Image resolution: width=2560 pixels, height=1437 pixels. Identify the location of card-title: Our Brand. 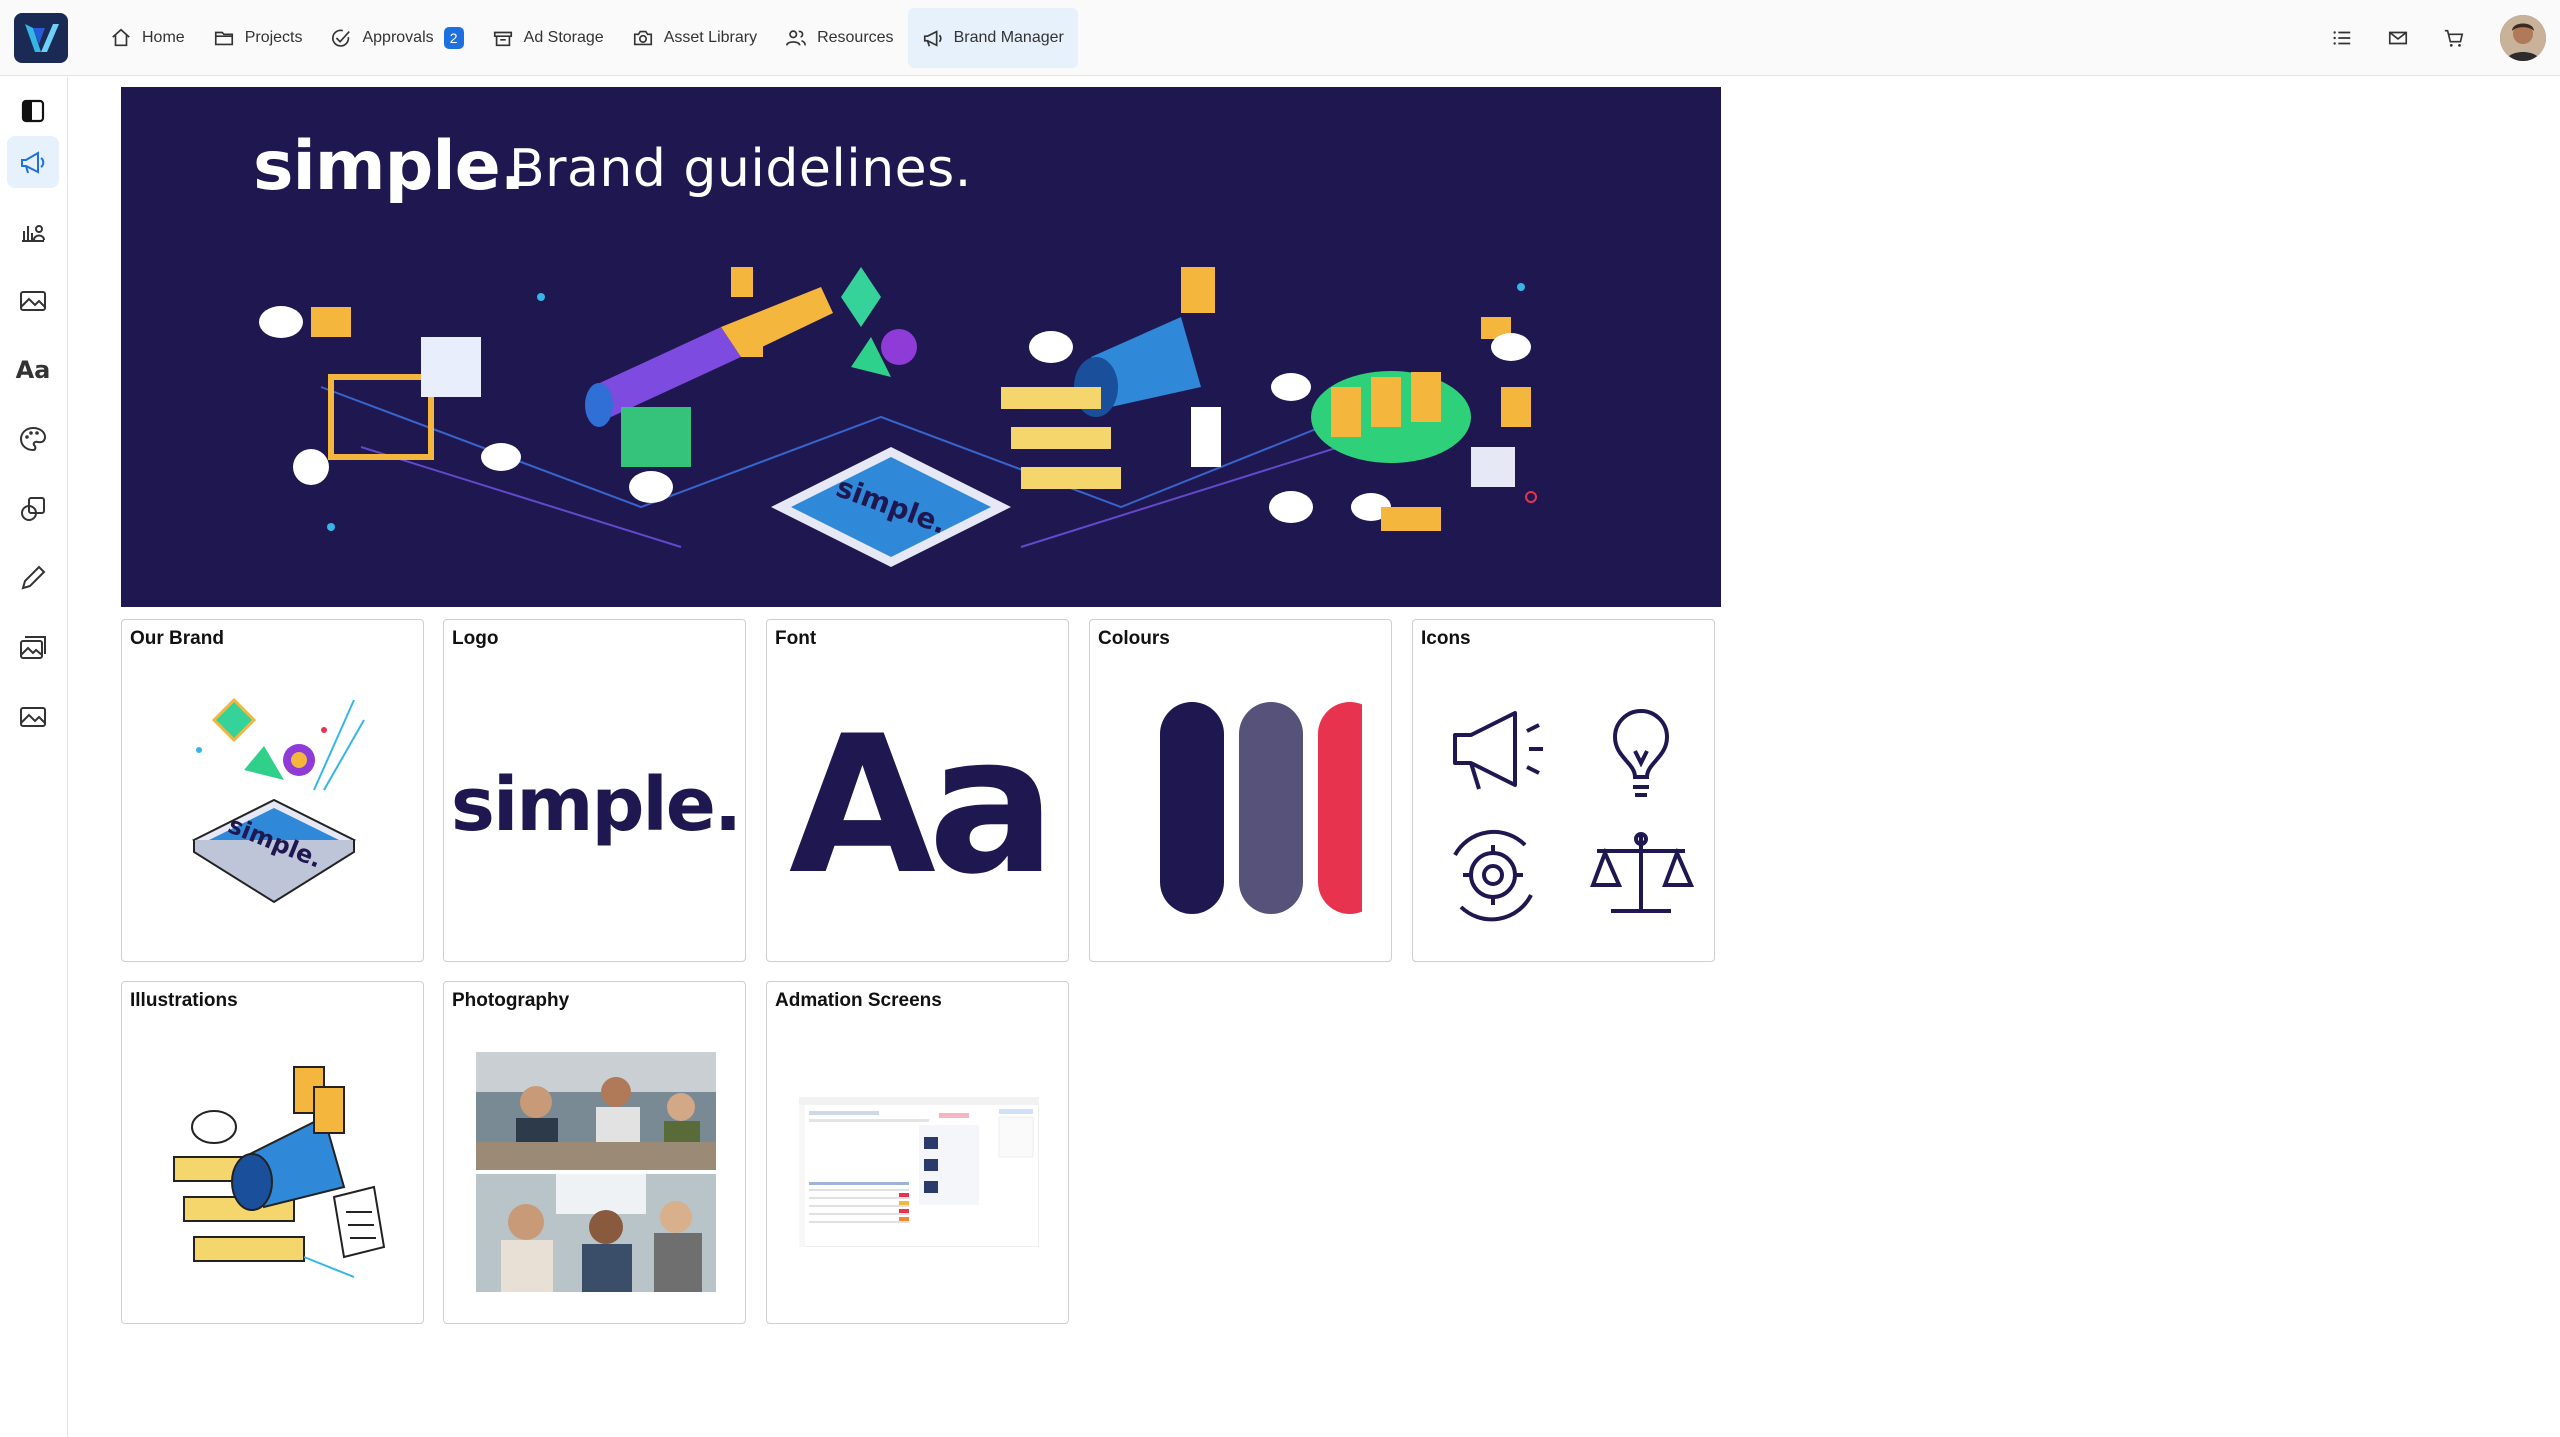
(177, 638).